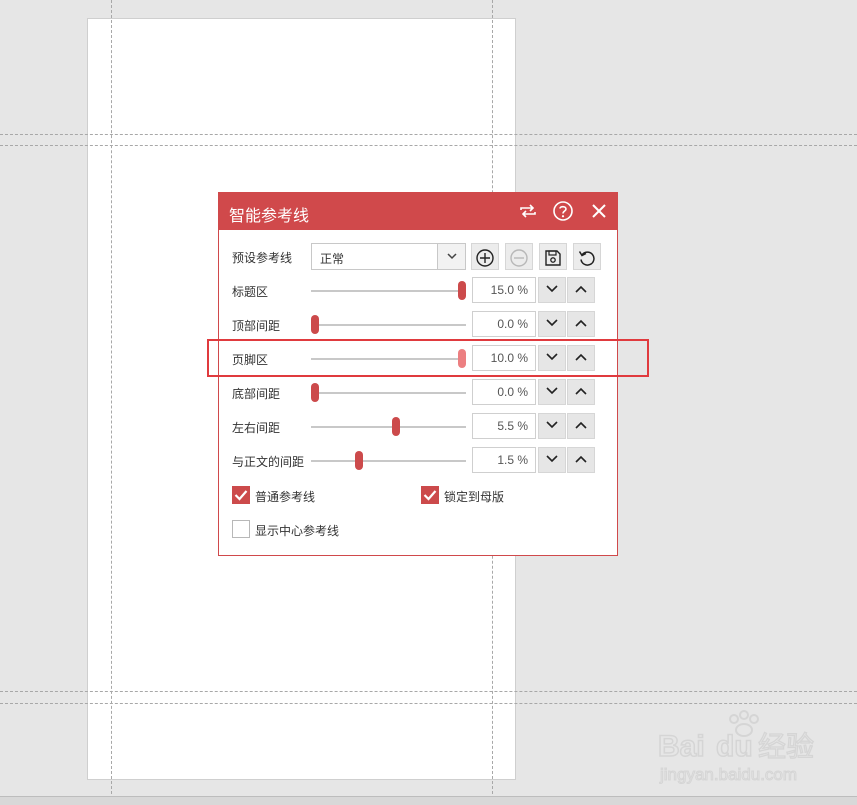  I want to click on dialog-title: 智能参考线, so click(269, 216).